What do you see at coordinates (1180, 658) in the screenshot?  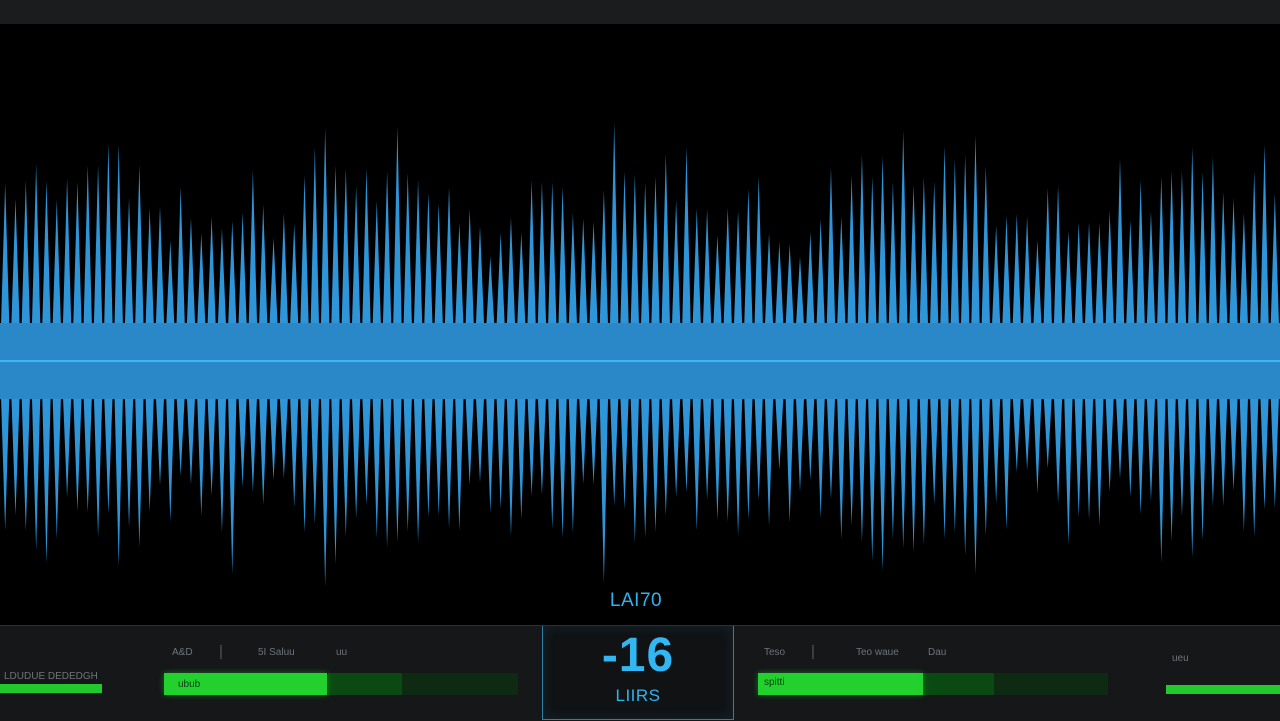 I see `right-meter-caption: ueu` at bounding box center [1180, 658].